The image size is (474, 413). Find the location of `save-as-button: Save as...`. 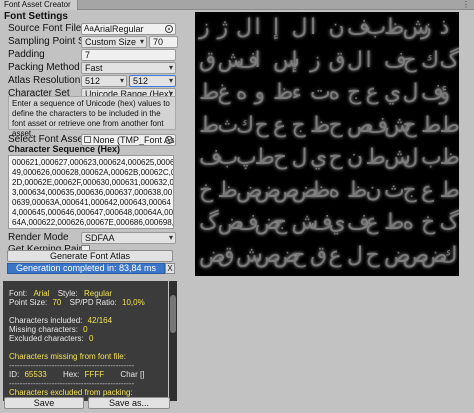

save-as-button: Save as... is located at coordinates (129, 403).